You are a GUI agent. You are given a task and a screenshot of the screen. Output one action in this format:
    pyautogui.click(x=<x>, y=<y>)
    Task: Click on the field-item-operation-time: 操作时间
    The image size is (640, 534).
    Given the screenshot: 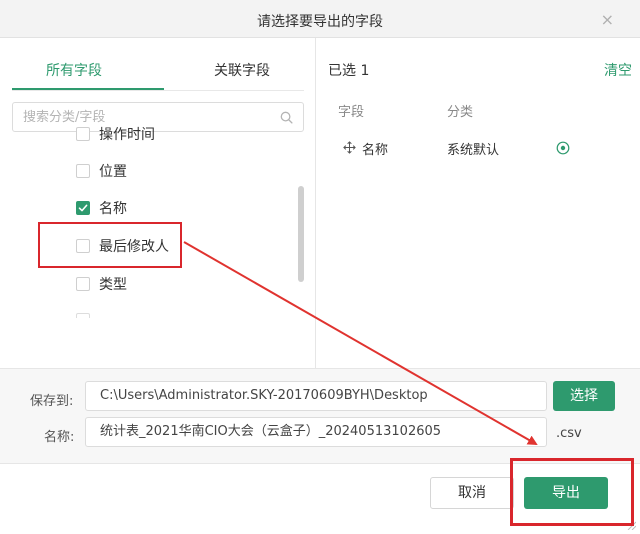 What is the action you would take?
    pyautogui.click(x=115, y=134)
    